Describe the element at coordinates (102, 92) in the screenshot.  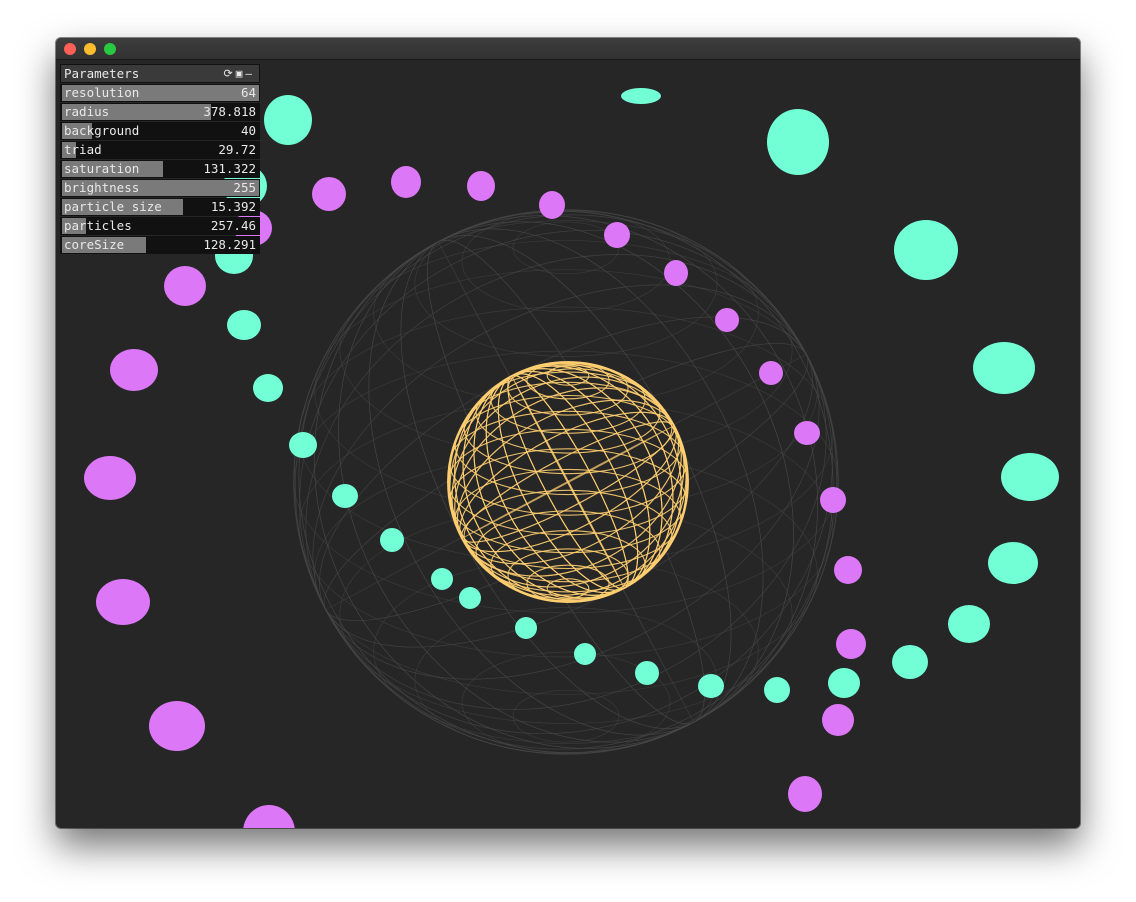
I see `param-label: resolution` at that location.